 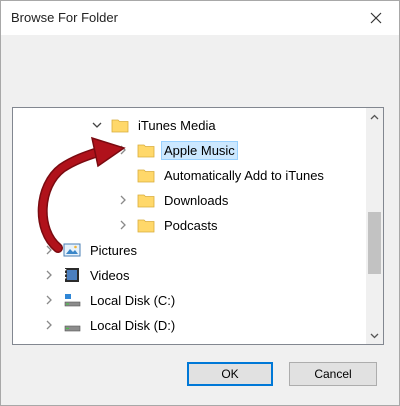 I want to click on tree-item-label: Local Disk (D:), so click(x=133, y=325).